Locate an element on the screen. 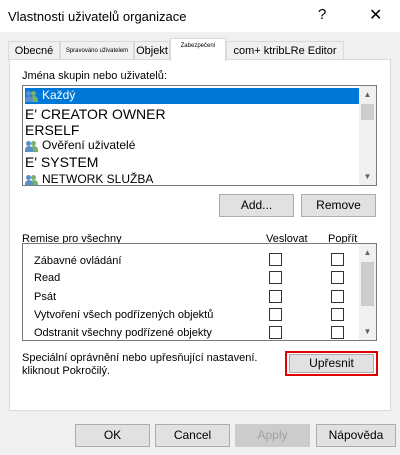 The width and height of the screenshot is (400, 455). list-item: NETWORK SLUŽBA is located at coordinates (89, 178).